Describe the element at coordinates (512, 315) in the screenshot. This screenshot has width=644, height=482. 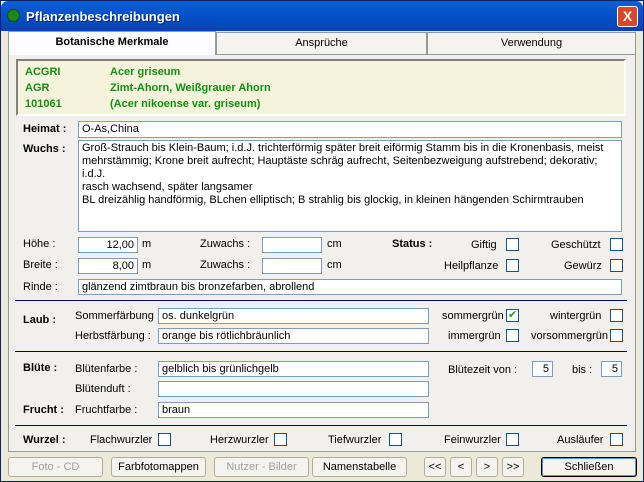
I see `sommergruen-checkbox` at that location.